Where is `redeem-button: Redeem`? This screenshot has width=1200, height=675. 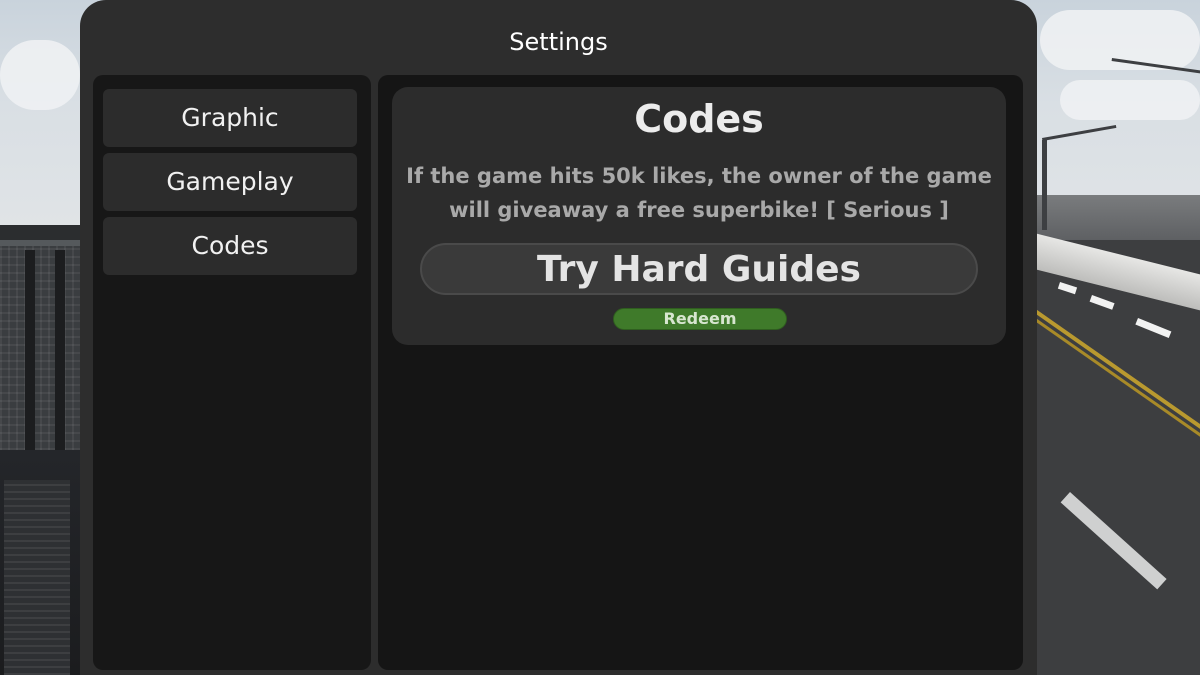
redeem-button: Redeem is located at coordinates (700, 319).